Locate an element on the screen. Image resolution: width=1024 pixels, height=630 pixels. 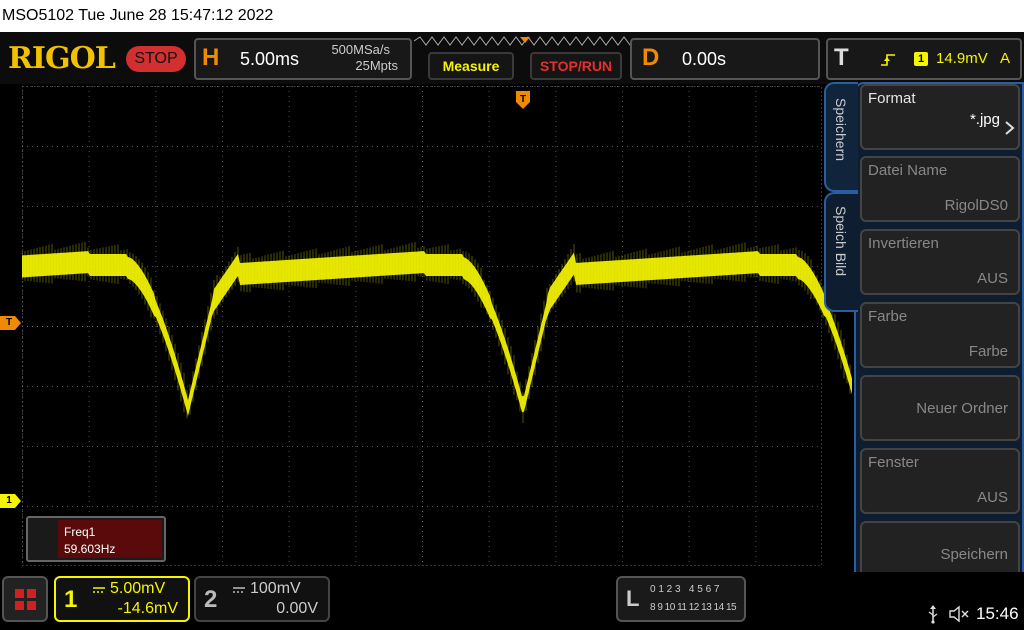
stop-run-button: STOP/RUN is located at coordinates (576, 66).